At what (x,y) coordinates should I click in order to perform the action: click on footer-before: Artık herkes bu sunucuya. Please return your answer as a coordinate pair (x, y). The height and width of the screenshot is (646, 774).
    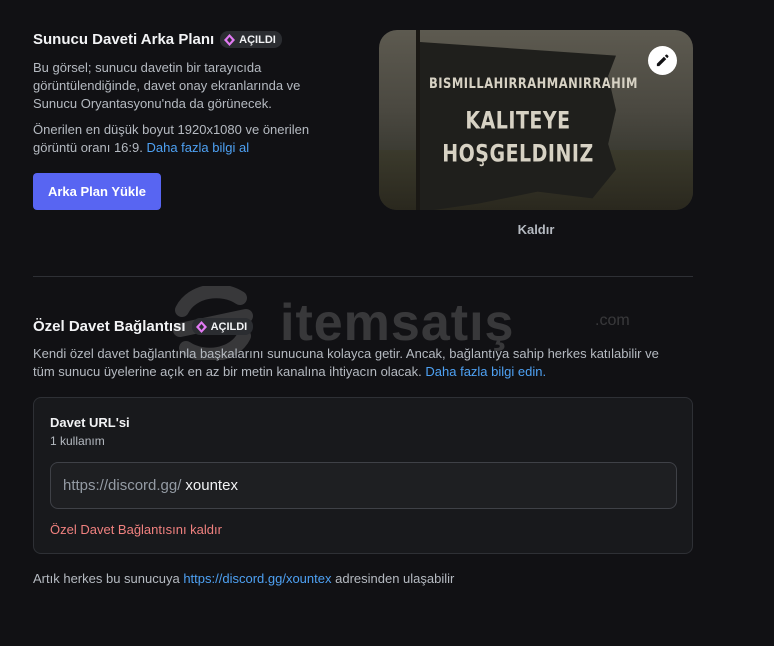
    Looking at the image, I should click on (106, 578).